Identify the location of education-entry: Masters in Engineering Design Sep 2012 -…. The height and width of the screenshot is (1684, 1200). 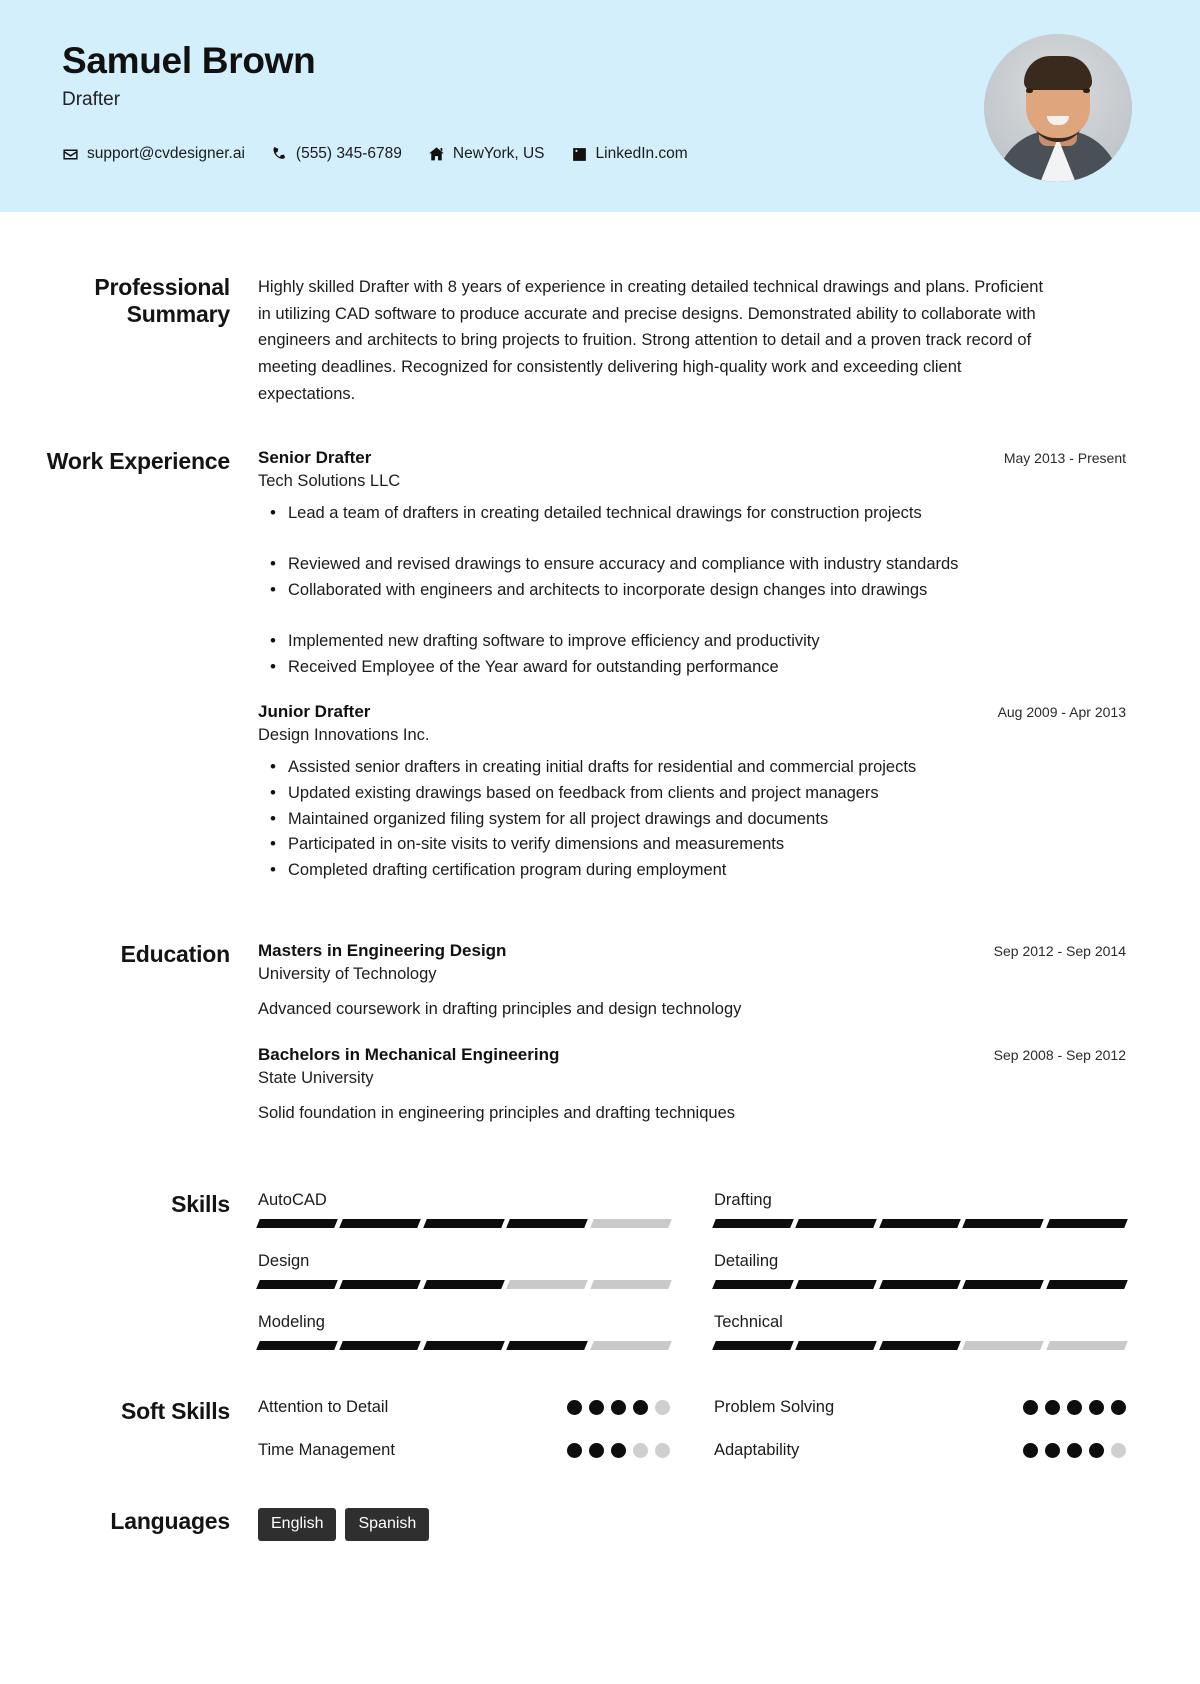
(692, 980).